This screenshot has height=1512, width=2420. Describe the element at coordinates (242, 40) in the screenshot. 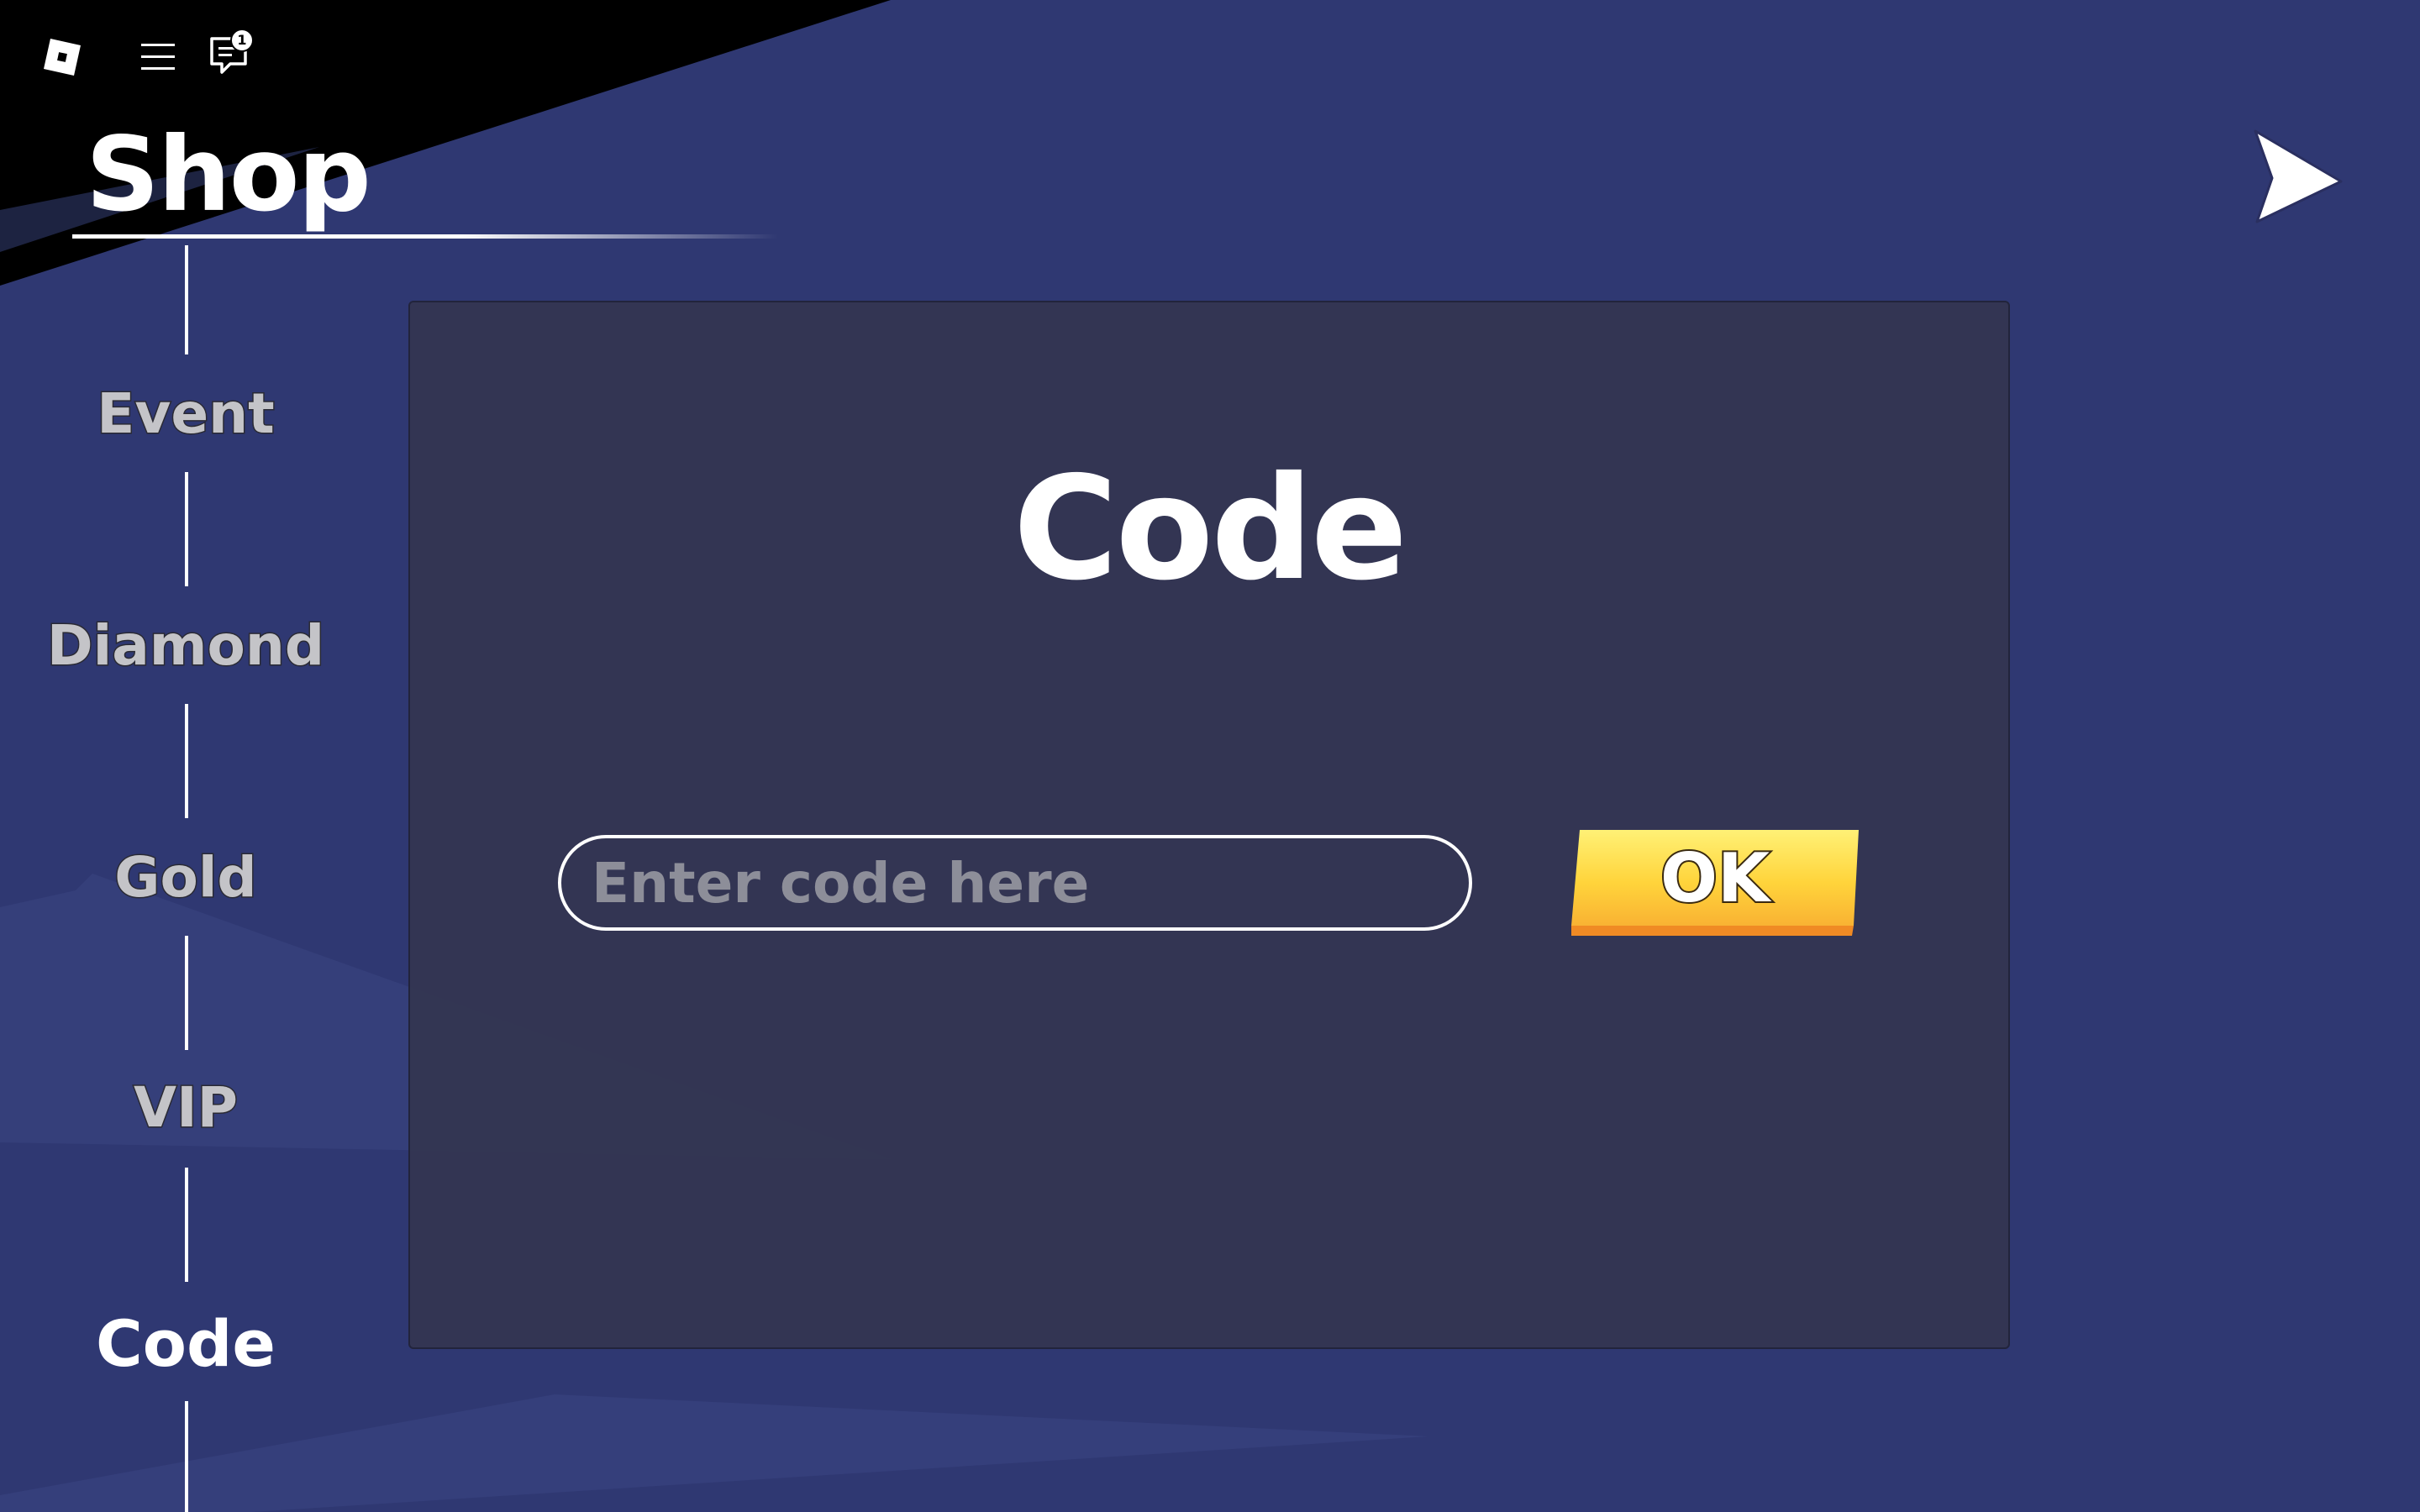

I see `chat-notification-badge: 1` at that location.